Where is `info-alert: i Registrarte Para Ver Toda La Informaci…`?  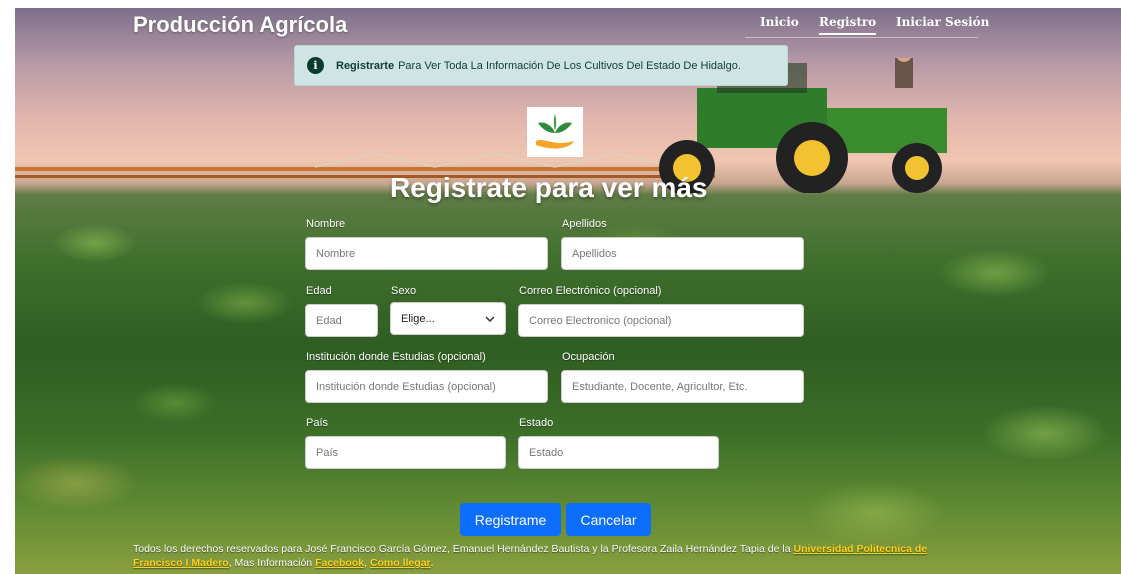
info-alert: i Registrarte Para Ver Toda La Informaci… is located at coordinates (541, 65).